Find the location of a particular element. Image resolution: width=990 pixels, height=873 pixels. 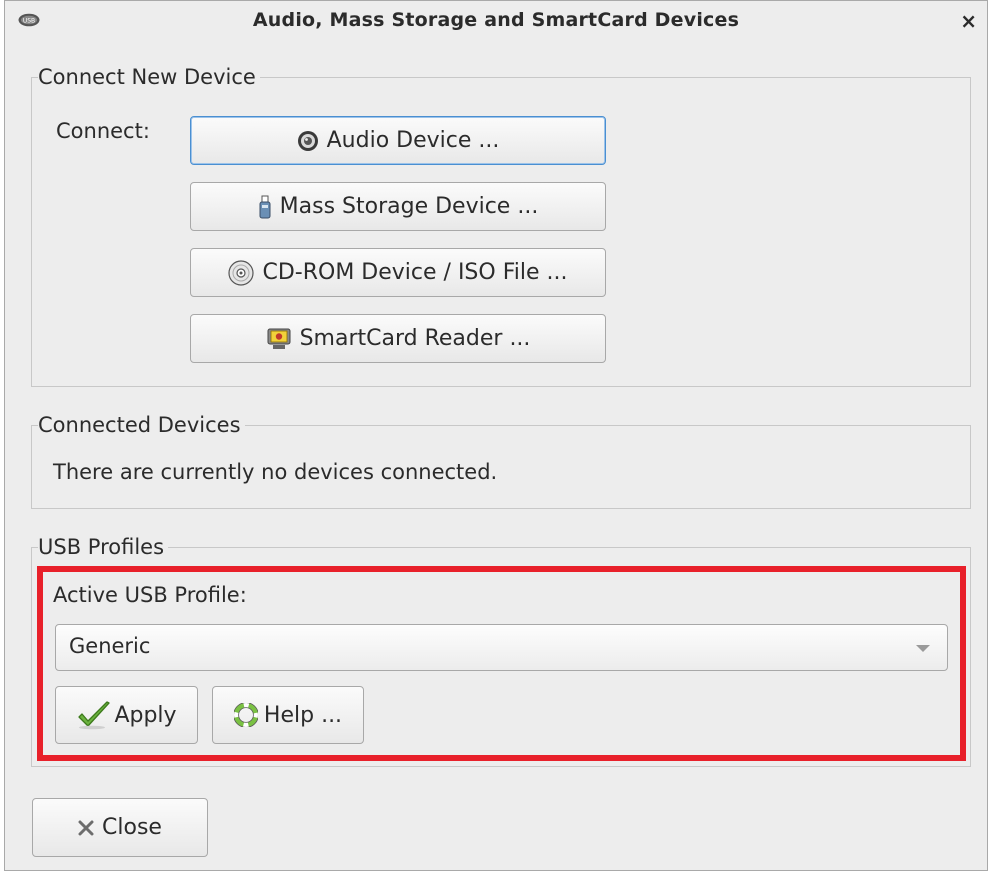

chevron-down-icon is located at coordinates (923, 648).